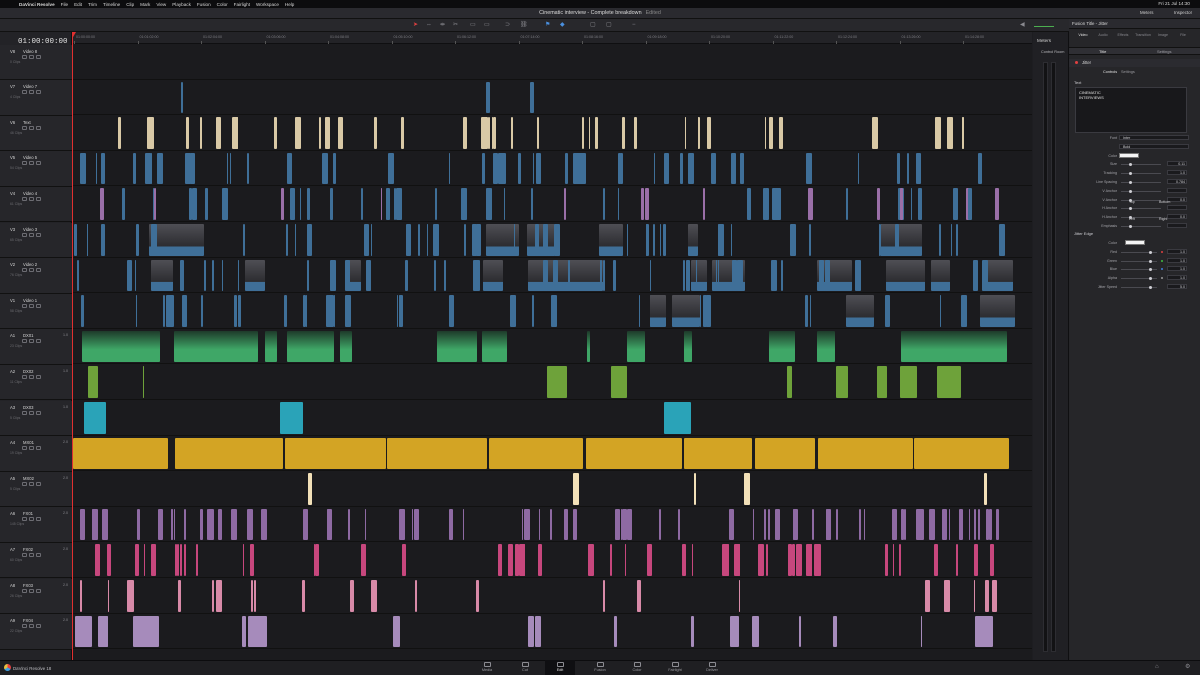  Describe the element at coordinates (1083, 233) in the screenshot. I see `jitter-edge-section-title: Jitter Edge` at that location.